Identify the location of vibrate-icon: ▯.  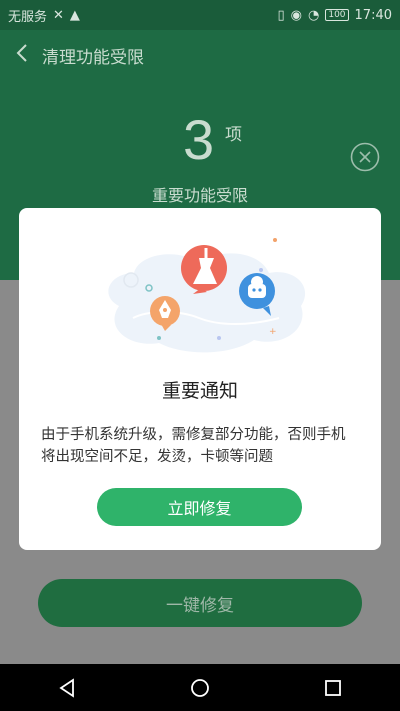
(281, 15).